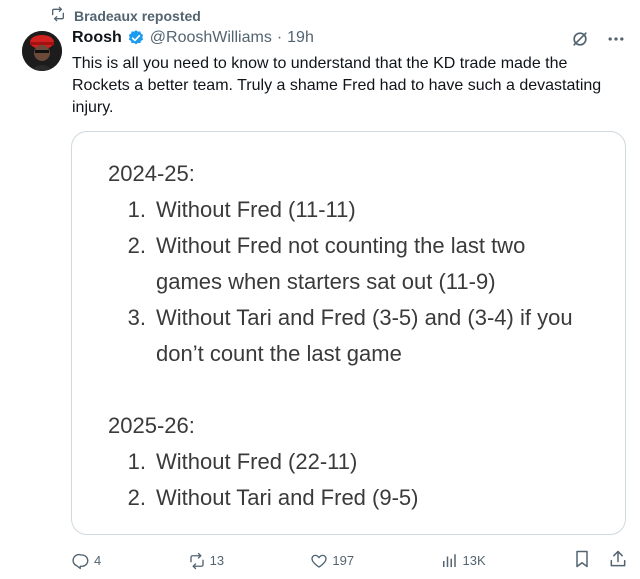 This screenshot has height=579, width=640. I want to click on season-title-2025-26: 2025-26:, so click(151, 425).